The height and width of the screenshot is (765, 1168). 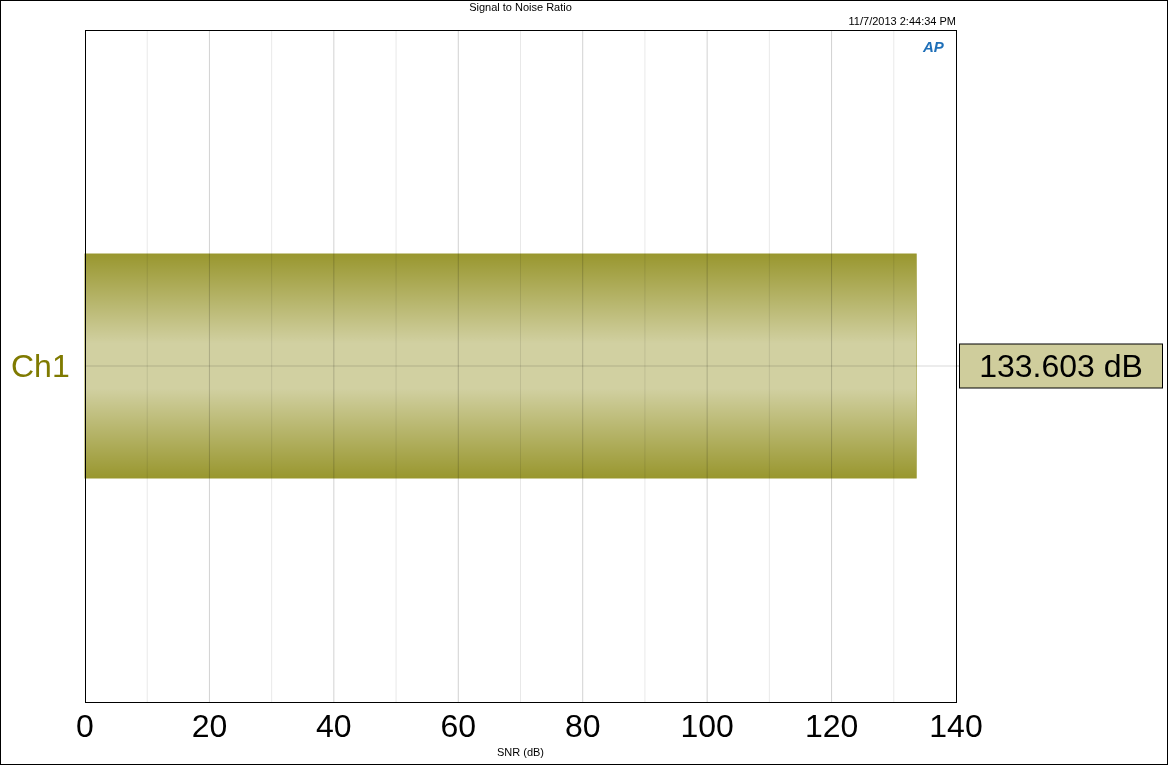 What do you see at coordinates (520, 752) in the screenshot?
I see `axis-title: SNR (dB)` at bounding box center [520, 752].